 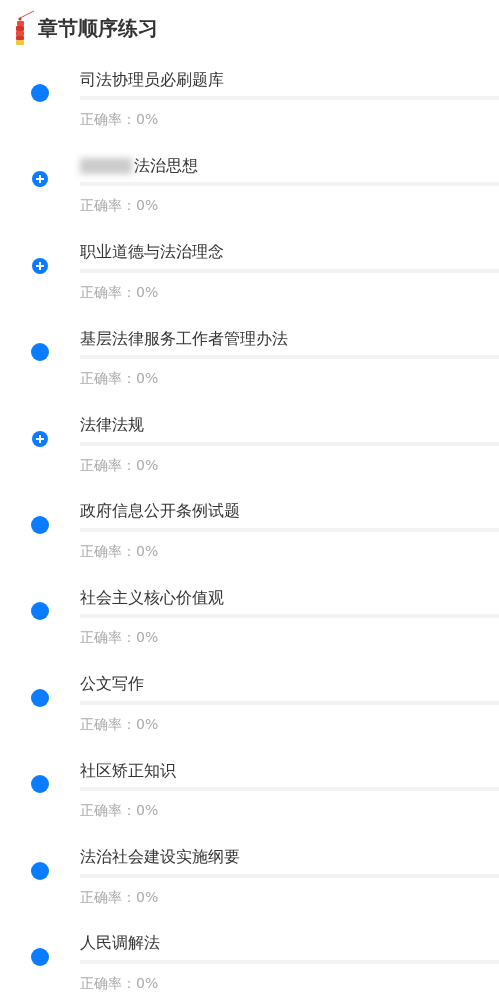 What do you see at coordinates (25, 28) in the screenshot?
I see `firecracker-icon` at bounding box center [25, 28].